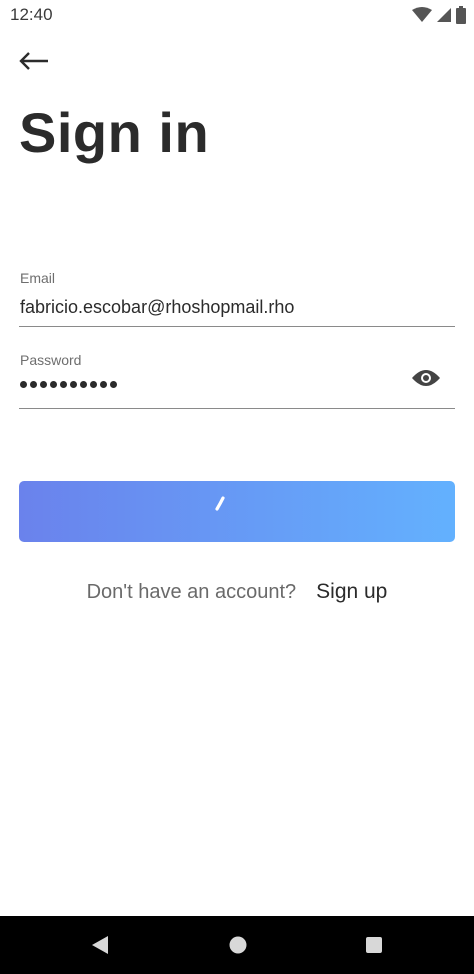  What do you see at coordinates (237, 15) in the screenshot?
I see `status-bar: 12:40` at bounding box center [237, 15].